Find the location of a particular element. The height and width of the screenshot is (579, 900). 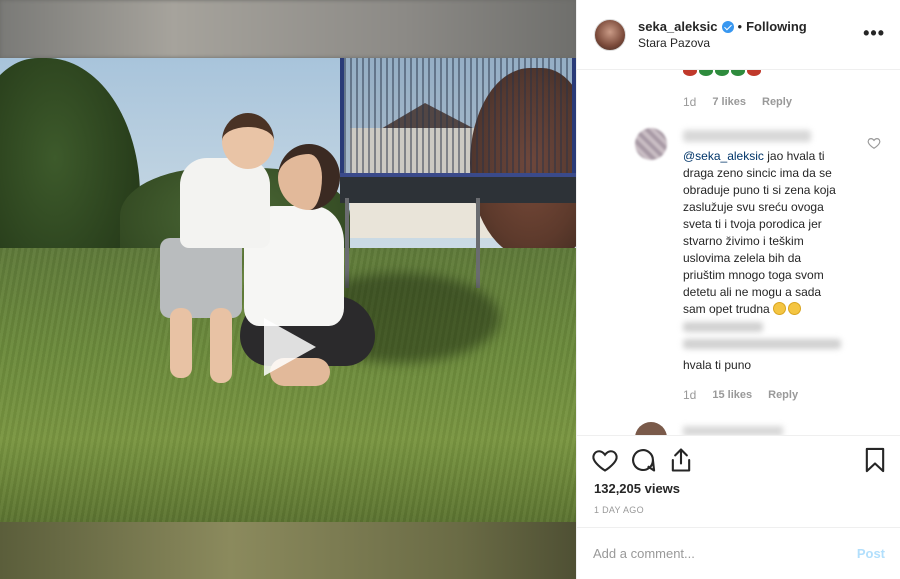

emoji-reaction is located at coordinates (723, 74).